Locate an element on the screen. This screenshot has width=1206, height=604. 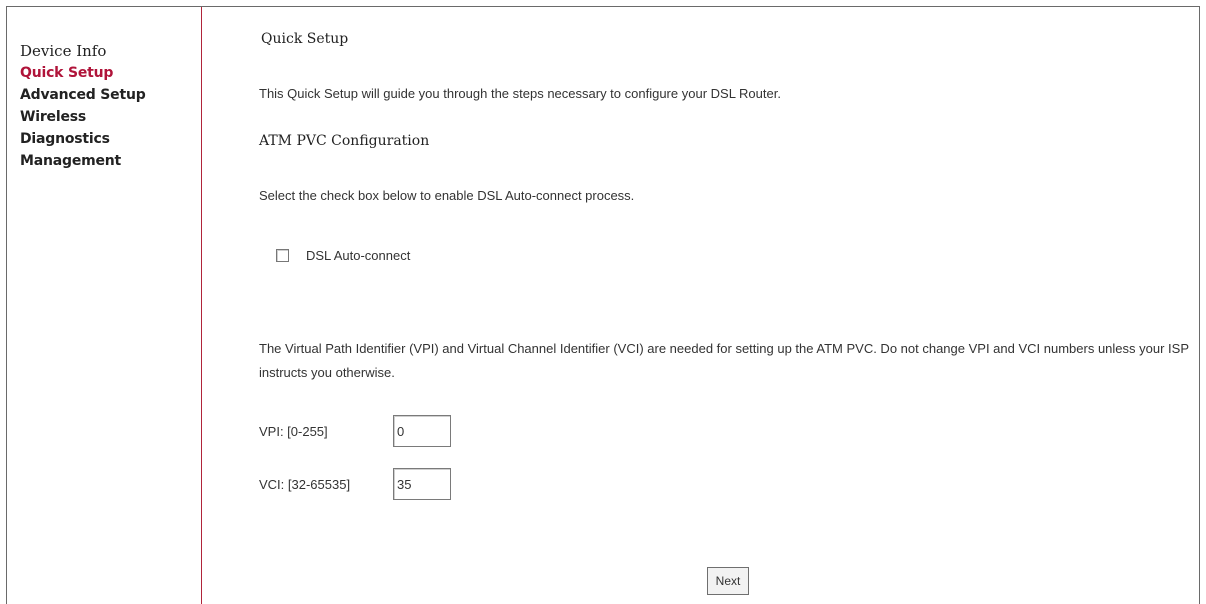
section-title: ATM PVC Configuration is located at coordinates (344, 141).